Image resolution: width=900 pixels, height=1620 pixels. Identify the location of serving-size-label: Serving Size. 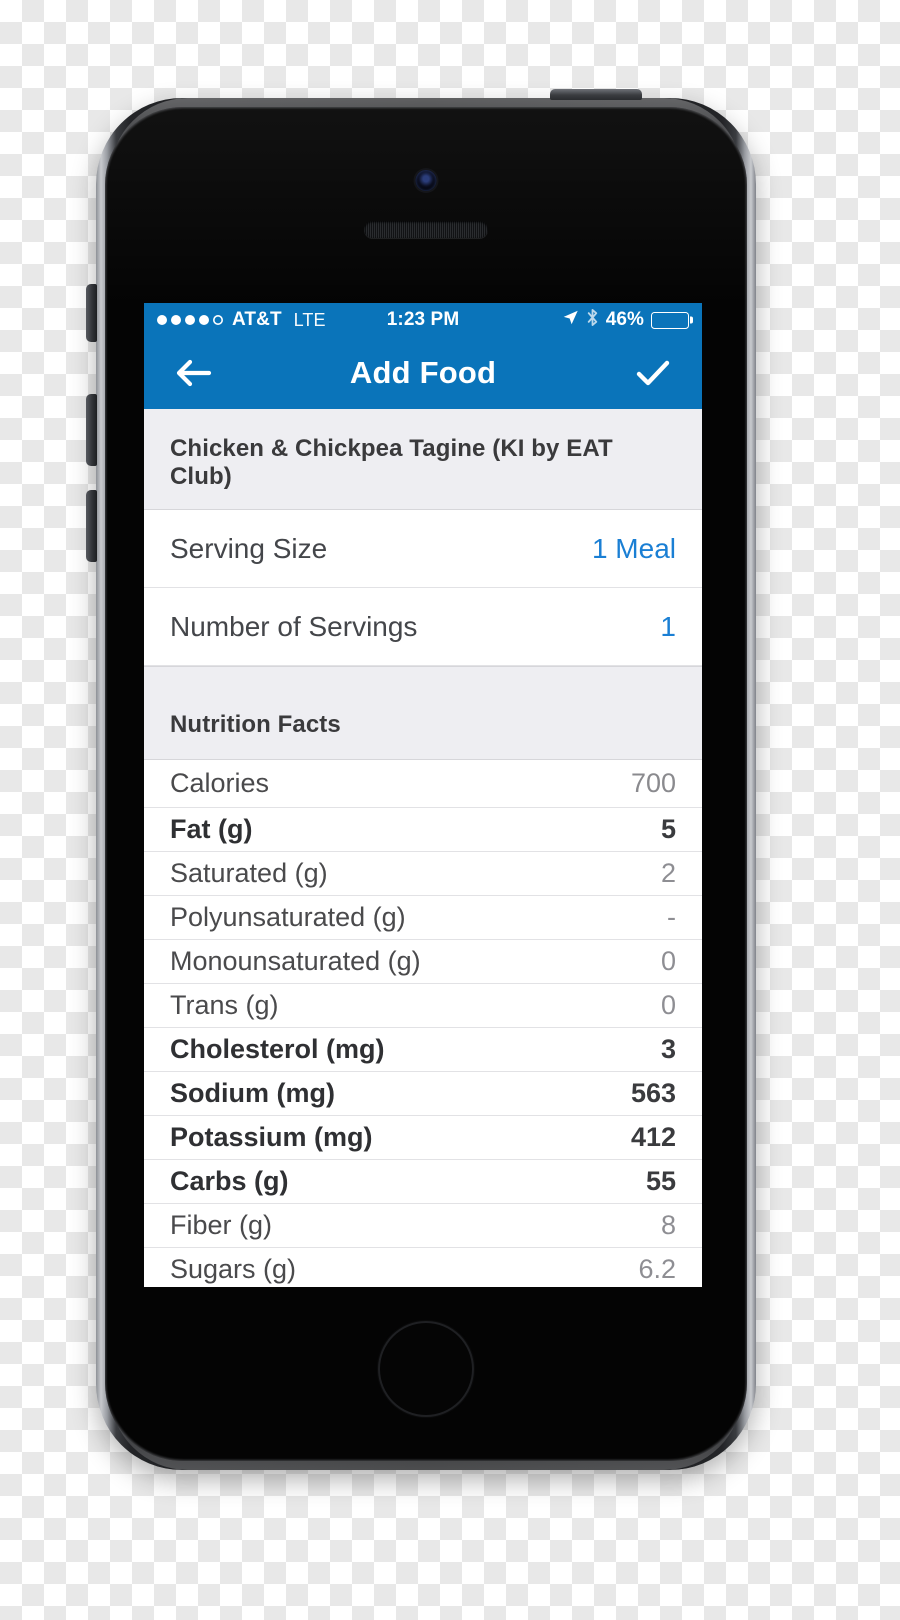
(249, 548).